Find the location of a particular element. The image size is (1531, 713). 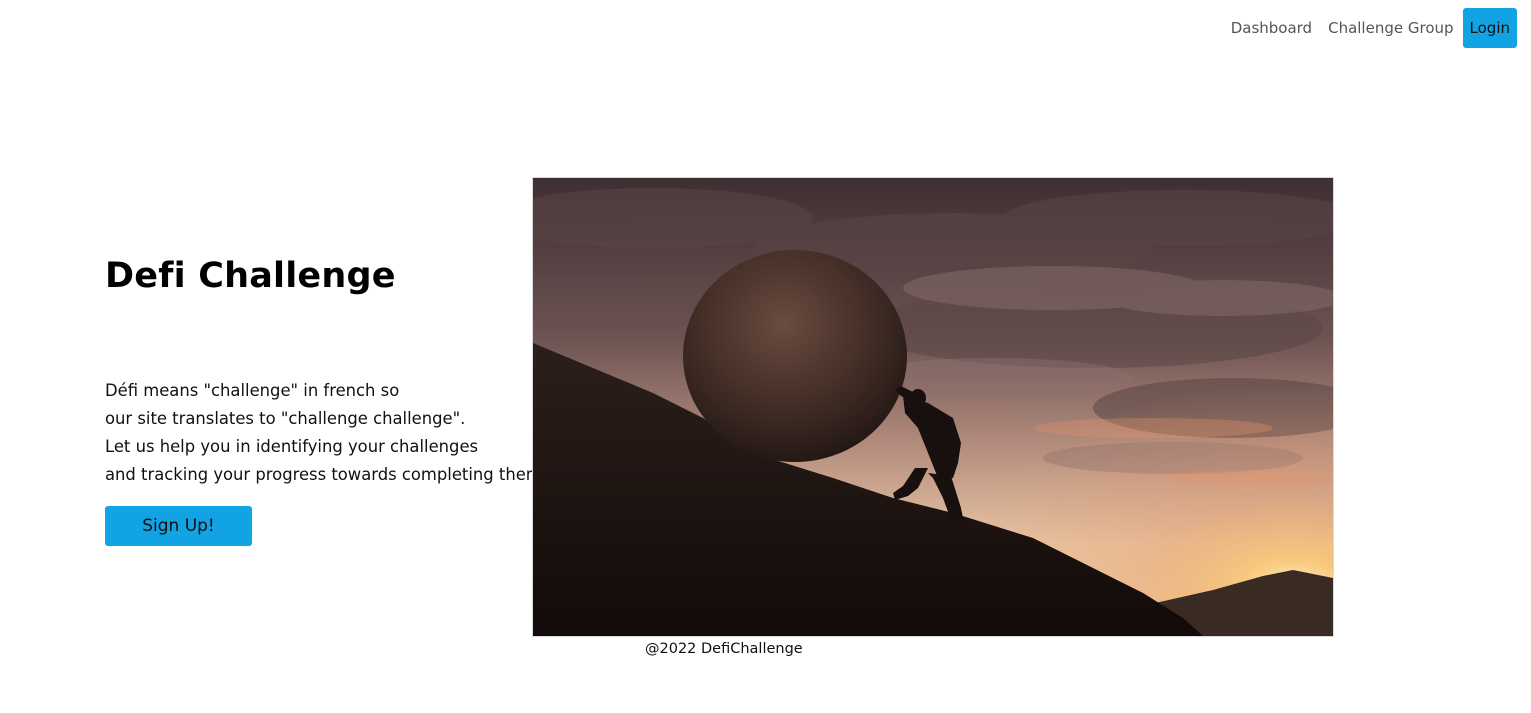

login-button: Login is located at coordinates (1489, 28).